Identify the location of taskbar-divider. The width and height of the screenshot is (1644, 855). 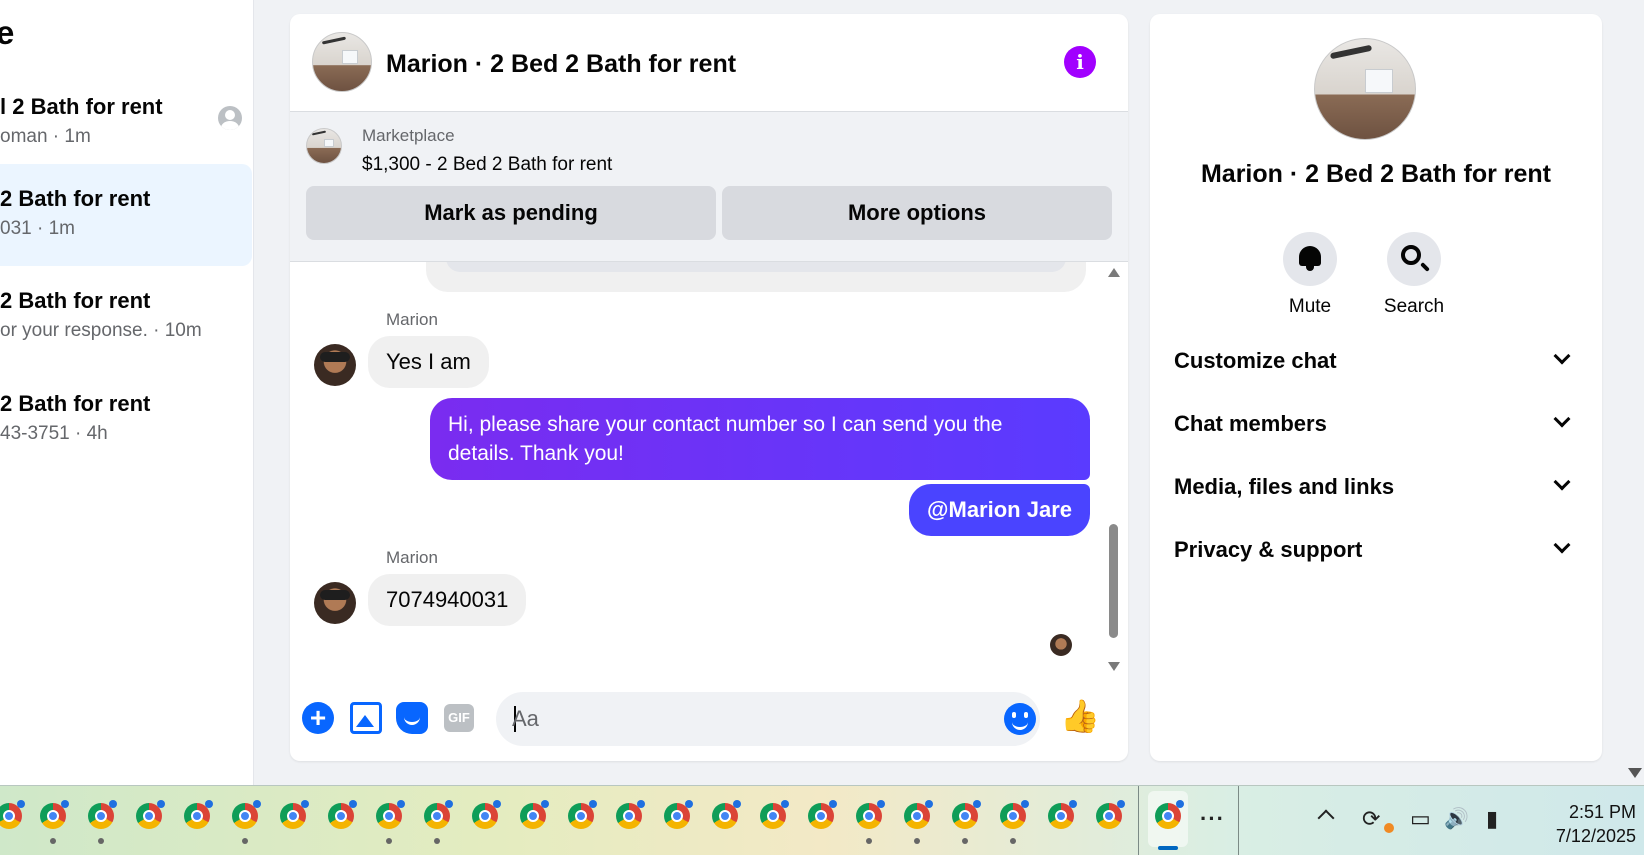
(1138, 820).